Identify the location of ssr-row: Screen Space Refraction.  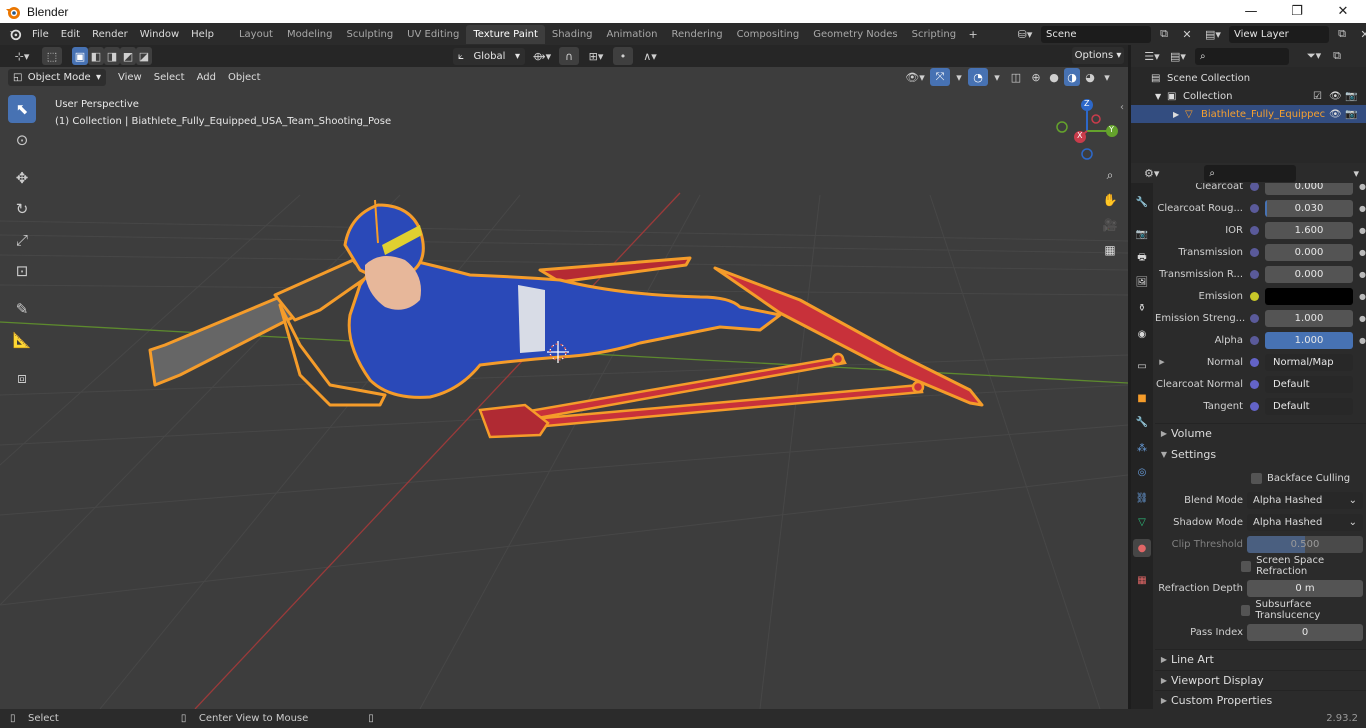
(1260, 566).